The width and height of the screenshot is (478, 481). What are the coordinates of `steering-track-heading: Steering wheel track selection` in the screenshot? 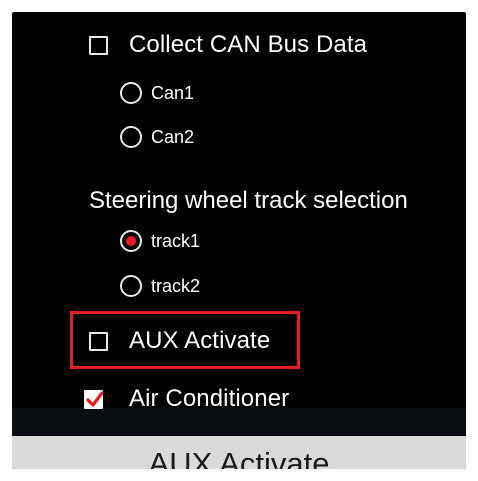 It's located at (248, 200).